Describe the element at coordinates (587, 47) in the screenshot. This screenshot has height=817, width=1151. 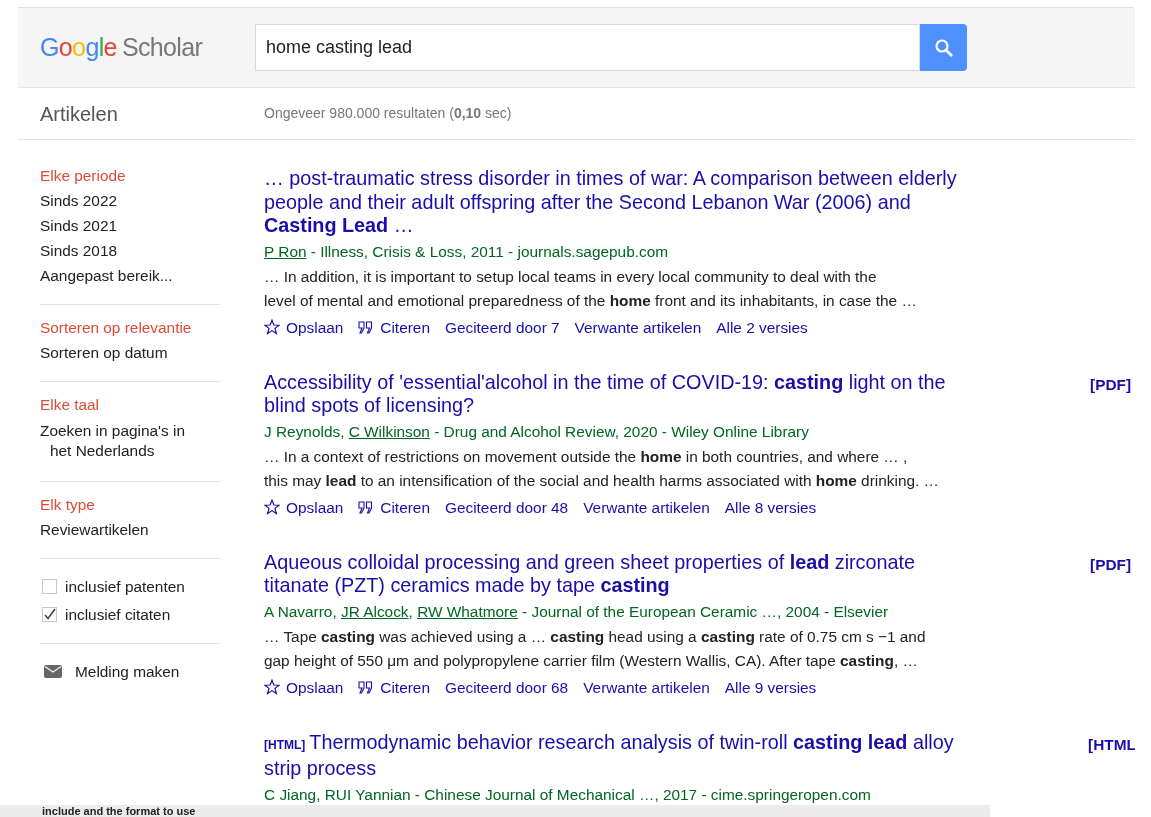
I see `search-field: home casting lead` at that location.